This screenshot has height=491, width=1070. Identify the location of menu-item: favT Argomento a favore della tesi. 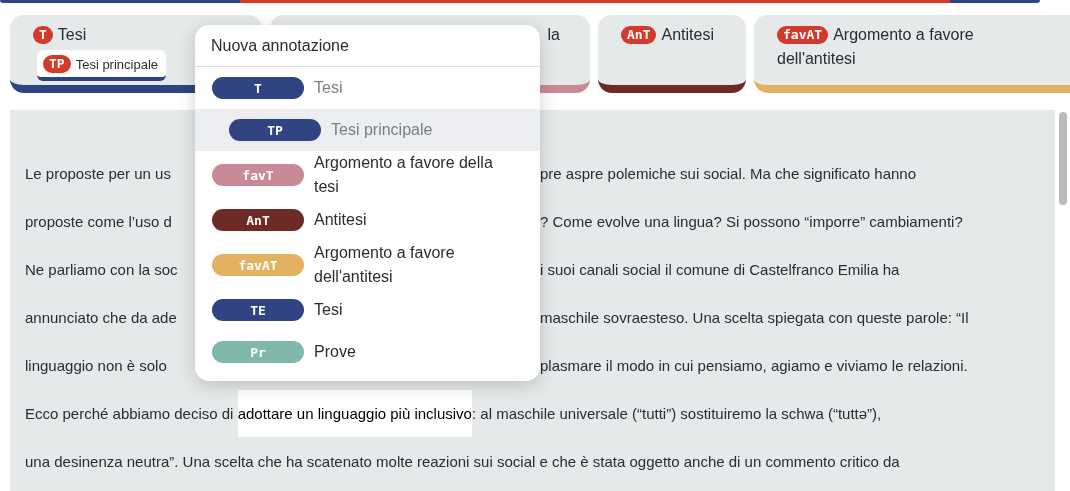
(367, 175).